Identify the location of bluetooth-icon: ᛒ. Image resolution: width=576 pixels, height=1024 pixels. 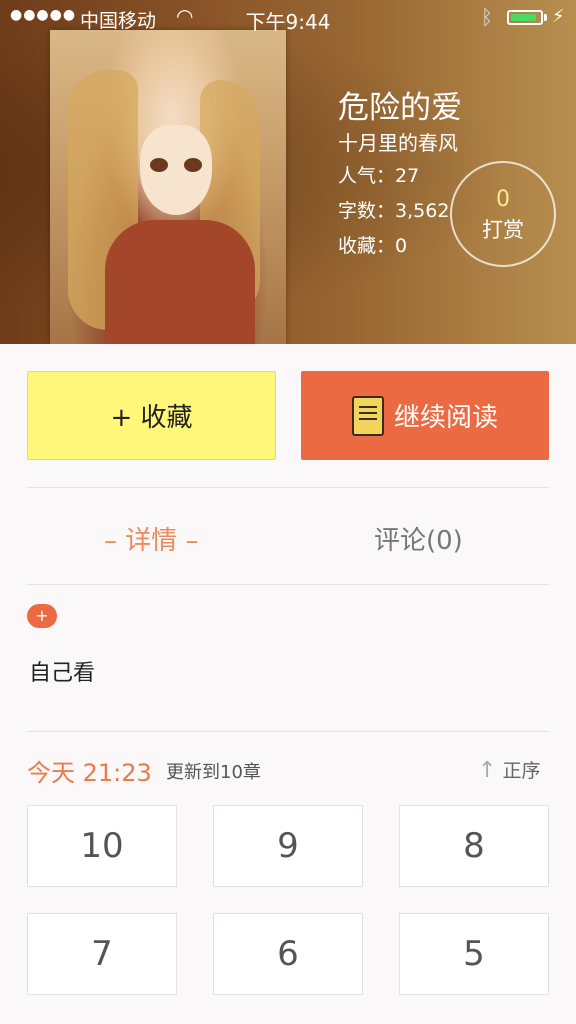
(487, 17).